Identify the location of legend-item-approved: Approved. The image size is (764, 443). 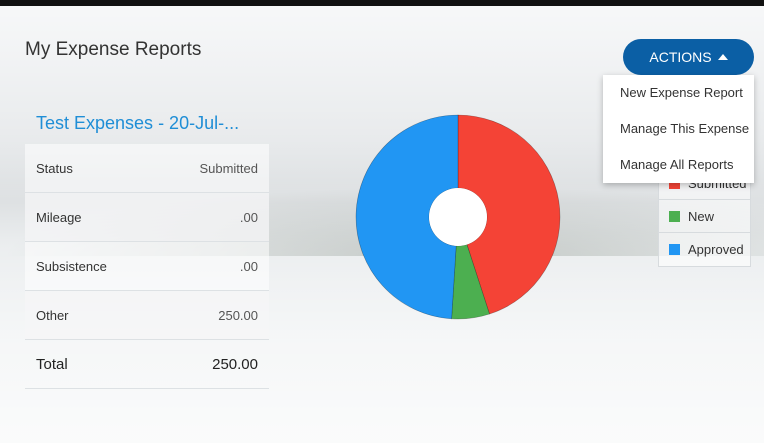
(704, 249).